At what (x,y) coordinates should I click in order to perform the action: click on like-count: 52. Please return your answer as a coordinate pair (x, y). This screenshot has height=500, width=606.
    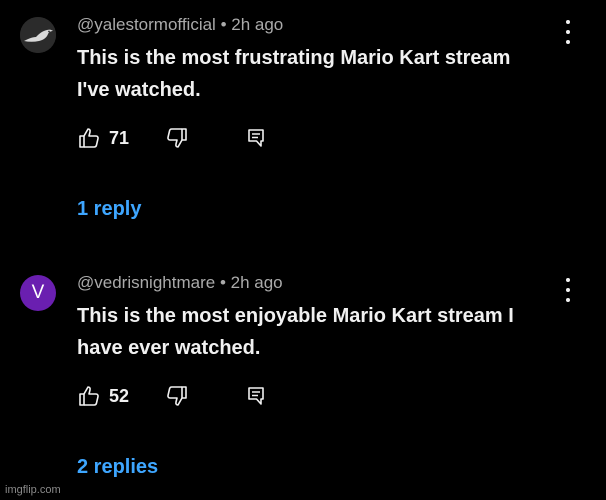
    Looking at the image, I should click on (119, 395).